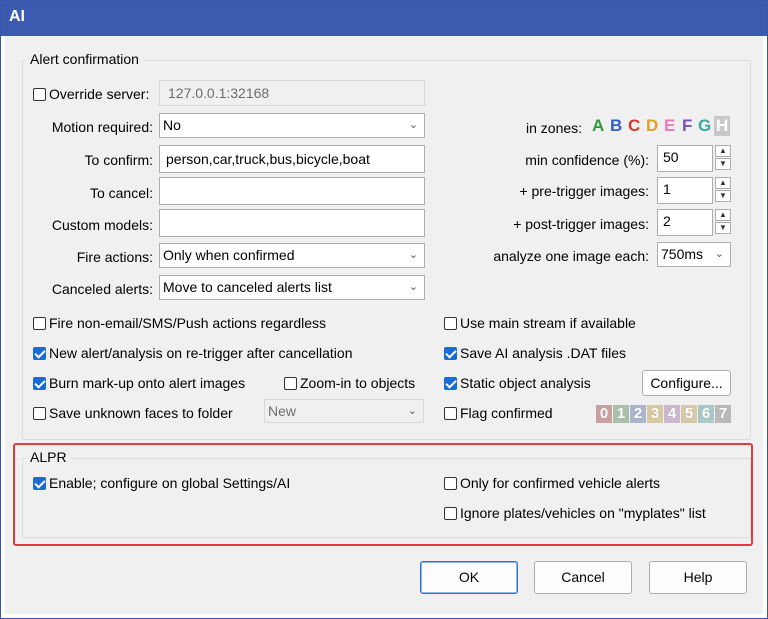  I want to click on main-stream-label: Use main stream if available, so click(548, 323).